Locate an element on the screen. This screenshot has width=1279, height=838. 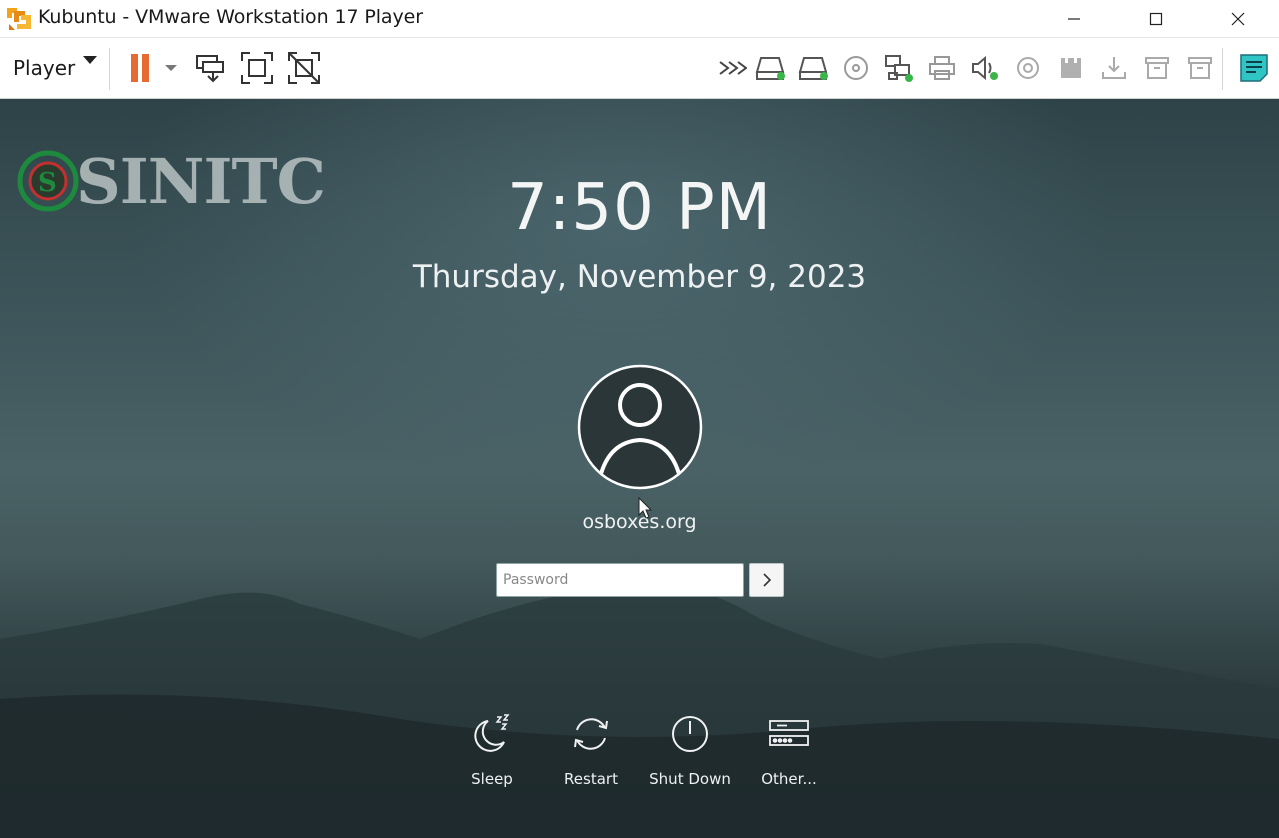
close-icon is located at coordinates (1238, 18).